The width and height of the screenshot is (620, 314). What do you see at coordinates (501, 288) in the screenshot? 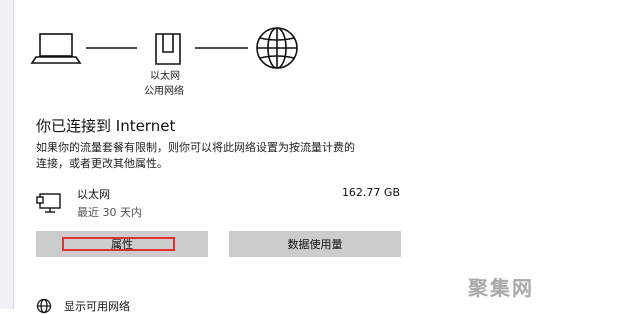
I see `watermark-logo: 聚集网` at bounding box center [501, 288].